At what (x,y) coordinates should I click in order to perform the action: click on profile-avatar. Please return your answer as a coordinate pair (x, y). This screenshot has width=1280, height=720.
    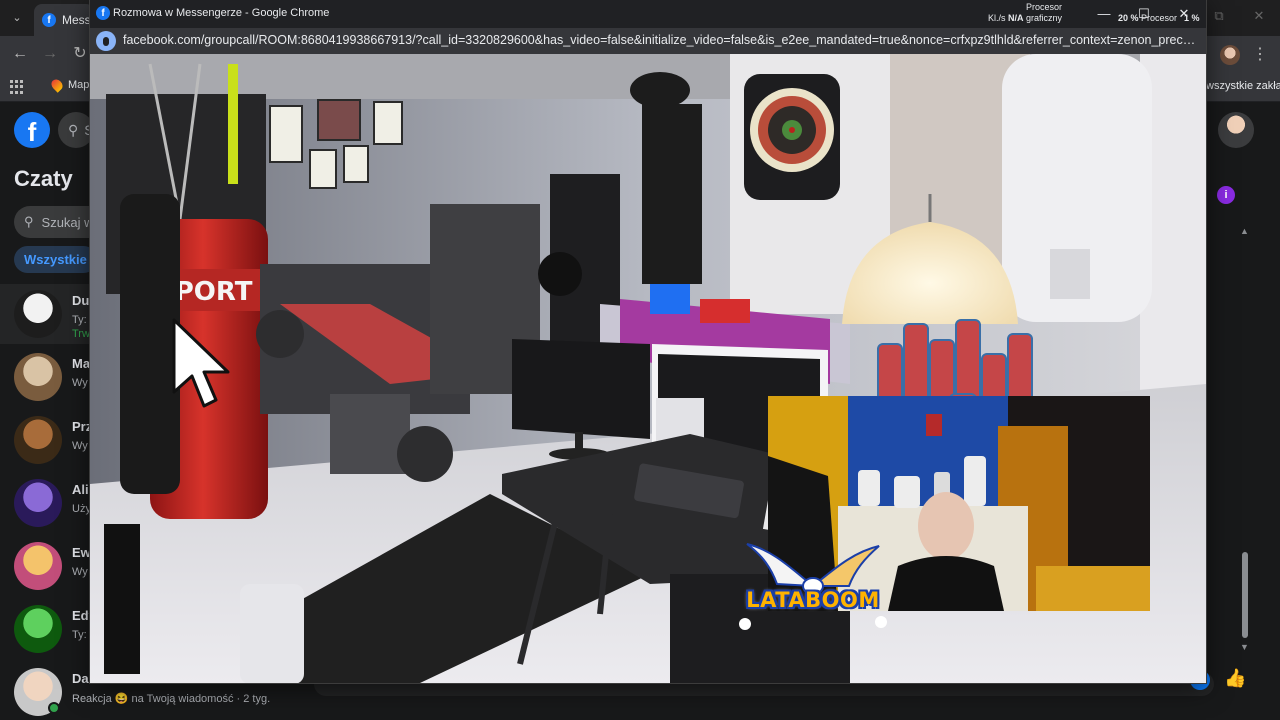
    Looking at the image, I should click on (1230, 55).